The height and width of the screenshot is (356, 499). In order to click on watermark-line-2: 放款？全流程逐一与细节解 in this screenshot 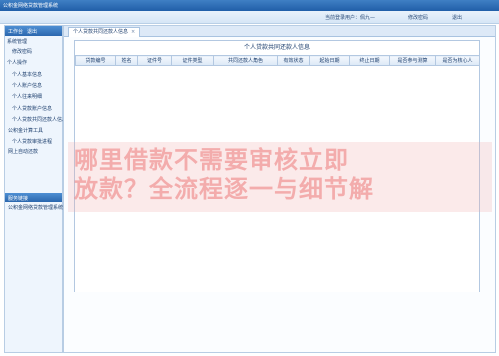, I will do `click(224, 189)`.